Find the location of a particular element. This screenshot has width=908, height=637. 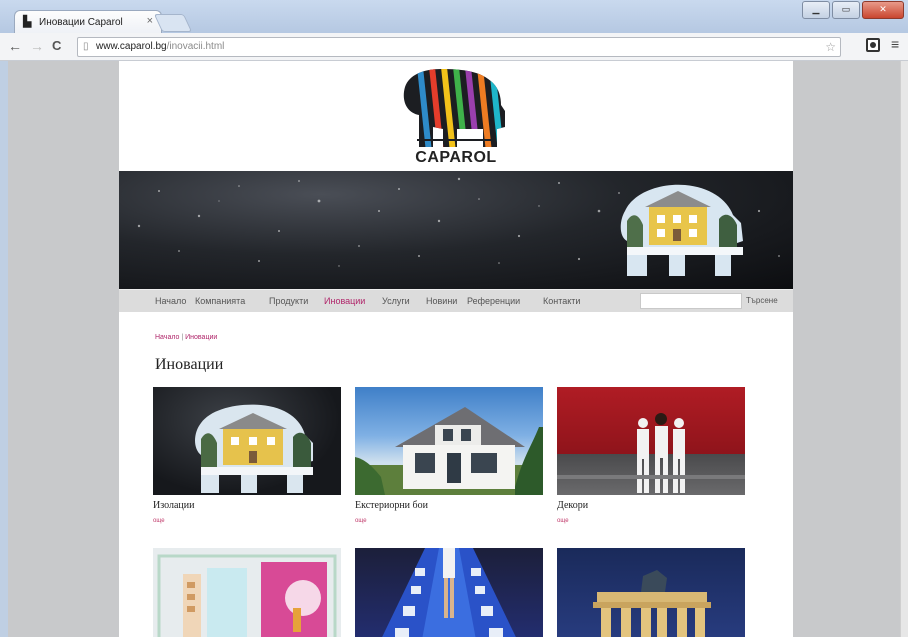

brandenburg-gate-picture is located at coordinates (652, 603).